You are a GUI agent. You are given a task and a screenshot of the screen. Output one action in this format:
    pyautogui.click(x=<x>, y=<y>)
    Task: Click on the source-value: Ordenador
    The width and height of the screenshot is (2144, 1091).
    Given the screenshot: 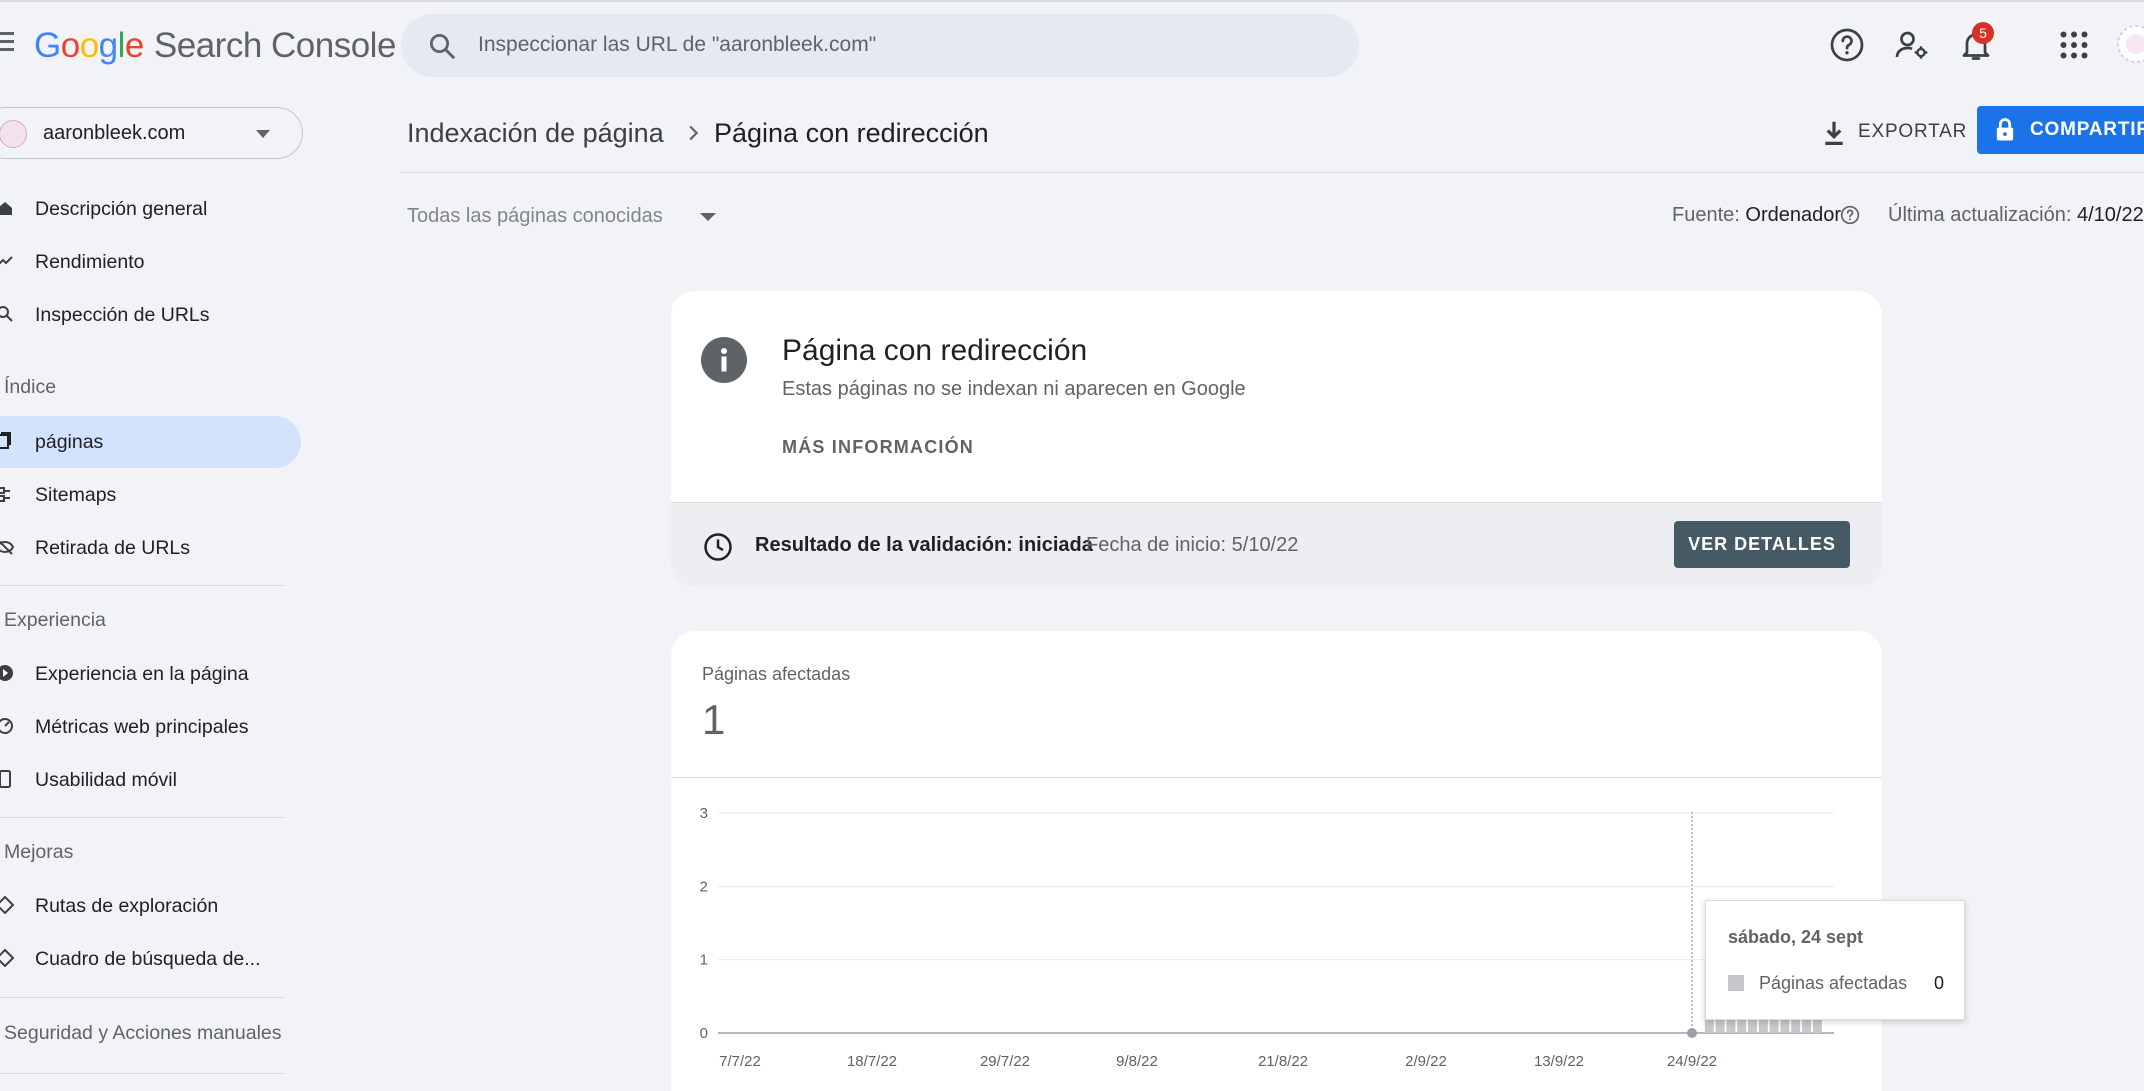 What is the action you would take?
    pyautogui.click(x=1793, y=215)
    